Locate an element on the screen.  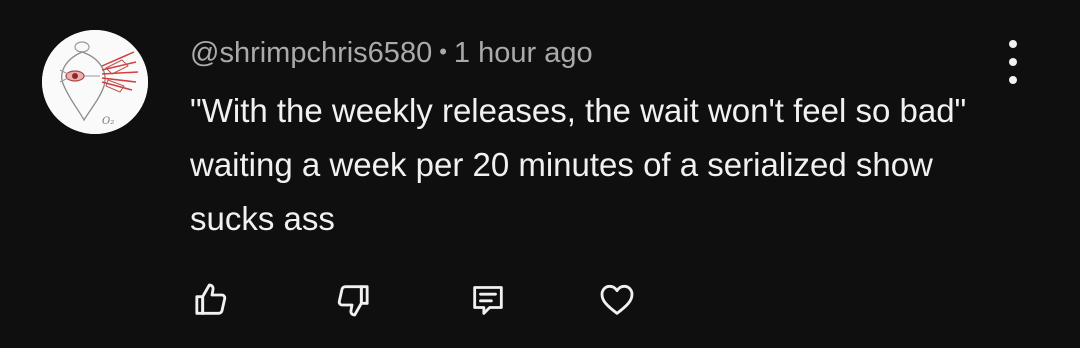
avatar-drawing-icon: O₂ is located at coordinates (95, 82).